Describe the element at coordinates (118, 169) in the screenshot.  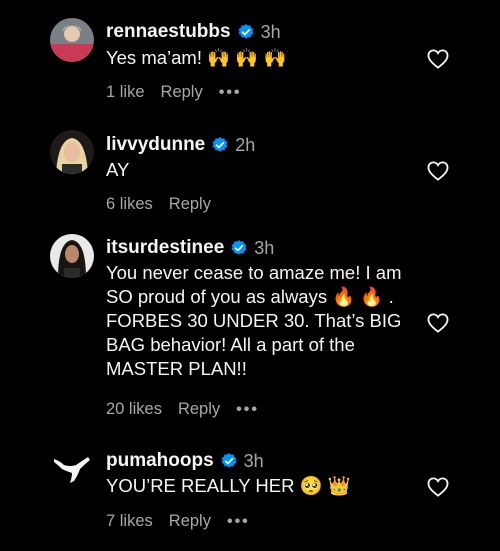
I see `comment-text: AY` at that location.